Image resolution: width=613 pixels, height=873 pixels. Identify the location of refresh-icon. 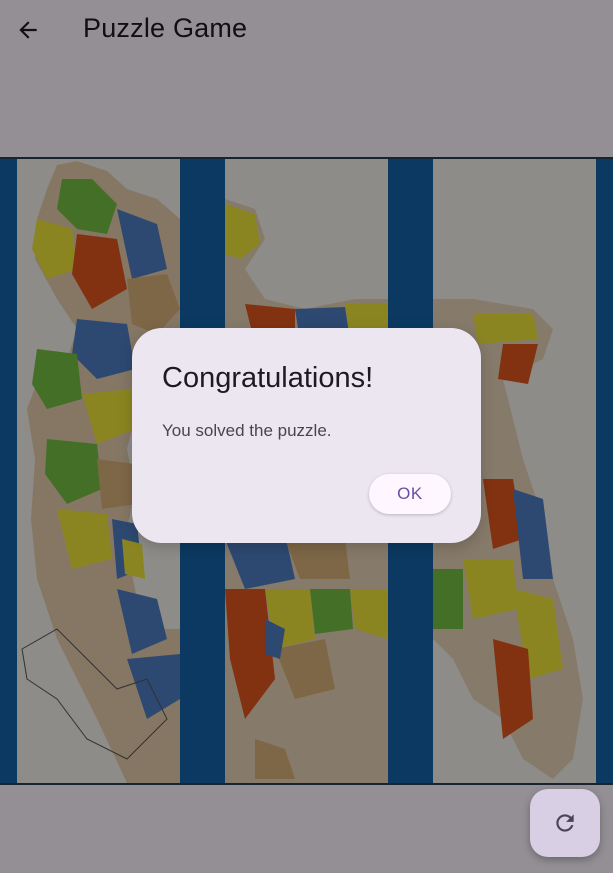
(565, 823).